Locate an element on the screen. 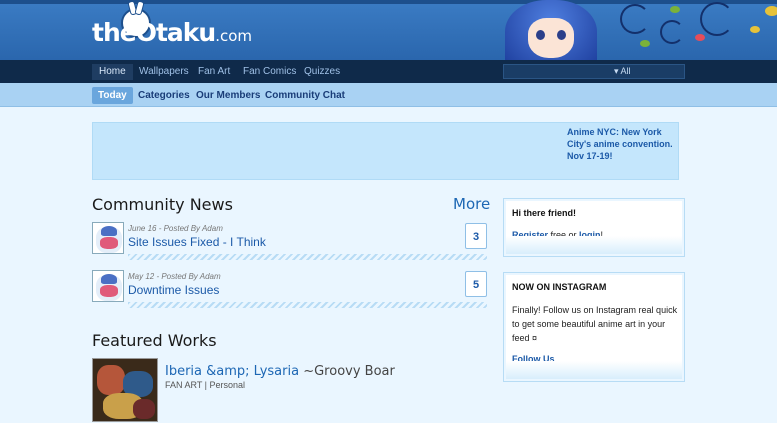  community-news-heading: Community News is located at coordinates (162, 204).